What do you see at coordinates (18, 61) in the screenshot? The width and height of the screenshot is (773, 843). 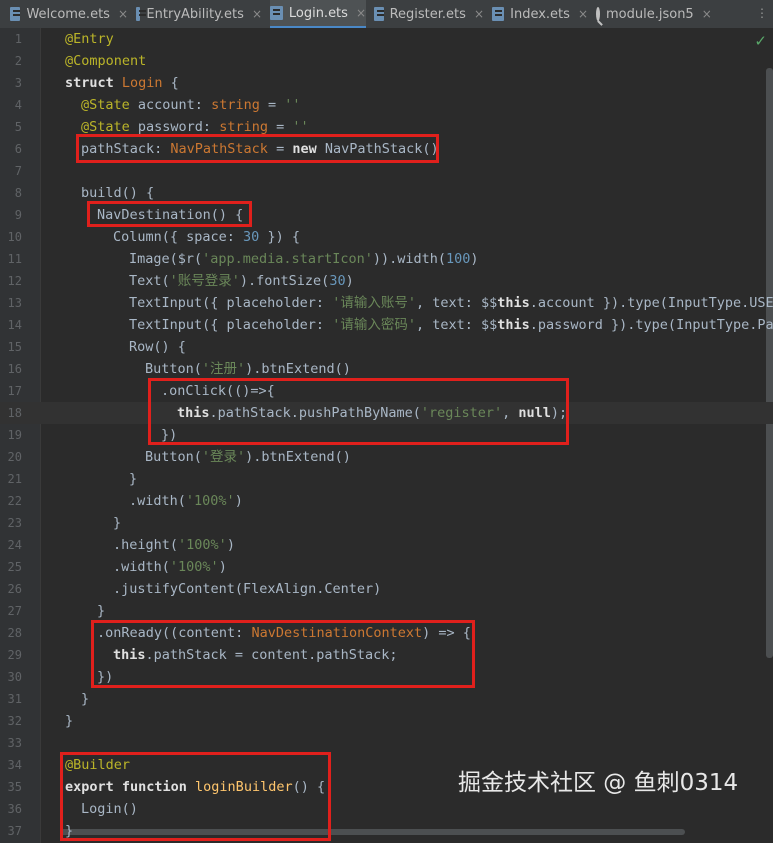 I see `line-number: 2` at bounding box center [18, 61].